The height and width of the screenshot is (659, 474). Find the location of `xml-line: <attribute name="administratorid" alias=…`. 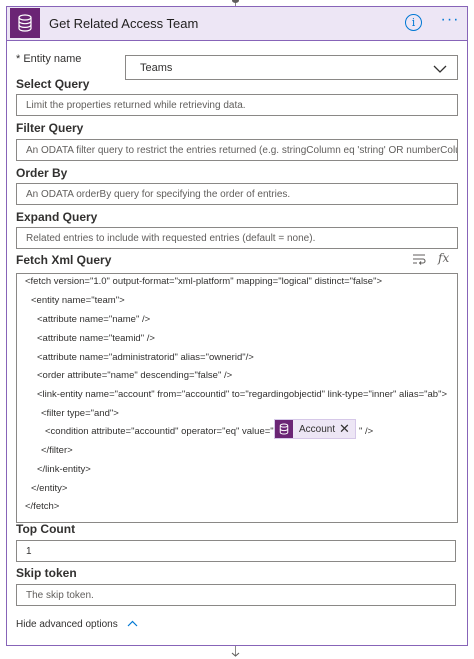

xml-line: <attribute name="administratorid" alias=… is located at coordinates (145, 357).